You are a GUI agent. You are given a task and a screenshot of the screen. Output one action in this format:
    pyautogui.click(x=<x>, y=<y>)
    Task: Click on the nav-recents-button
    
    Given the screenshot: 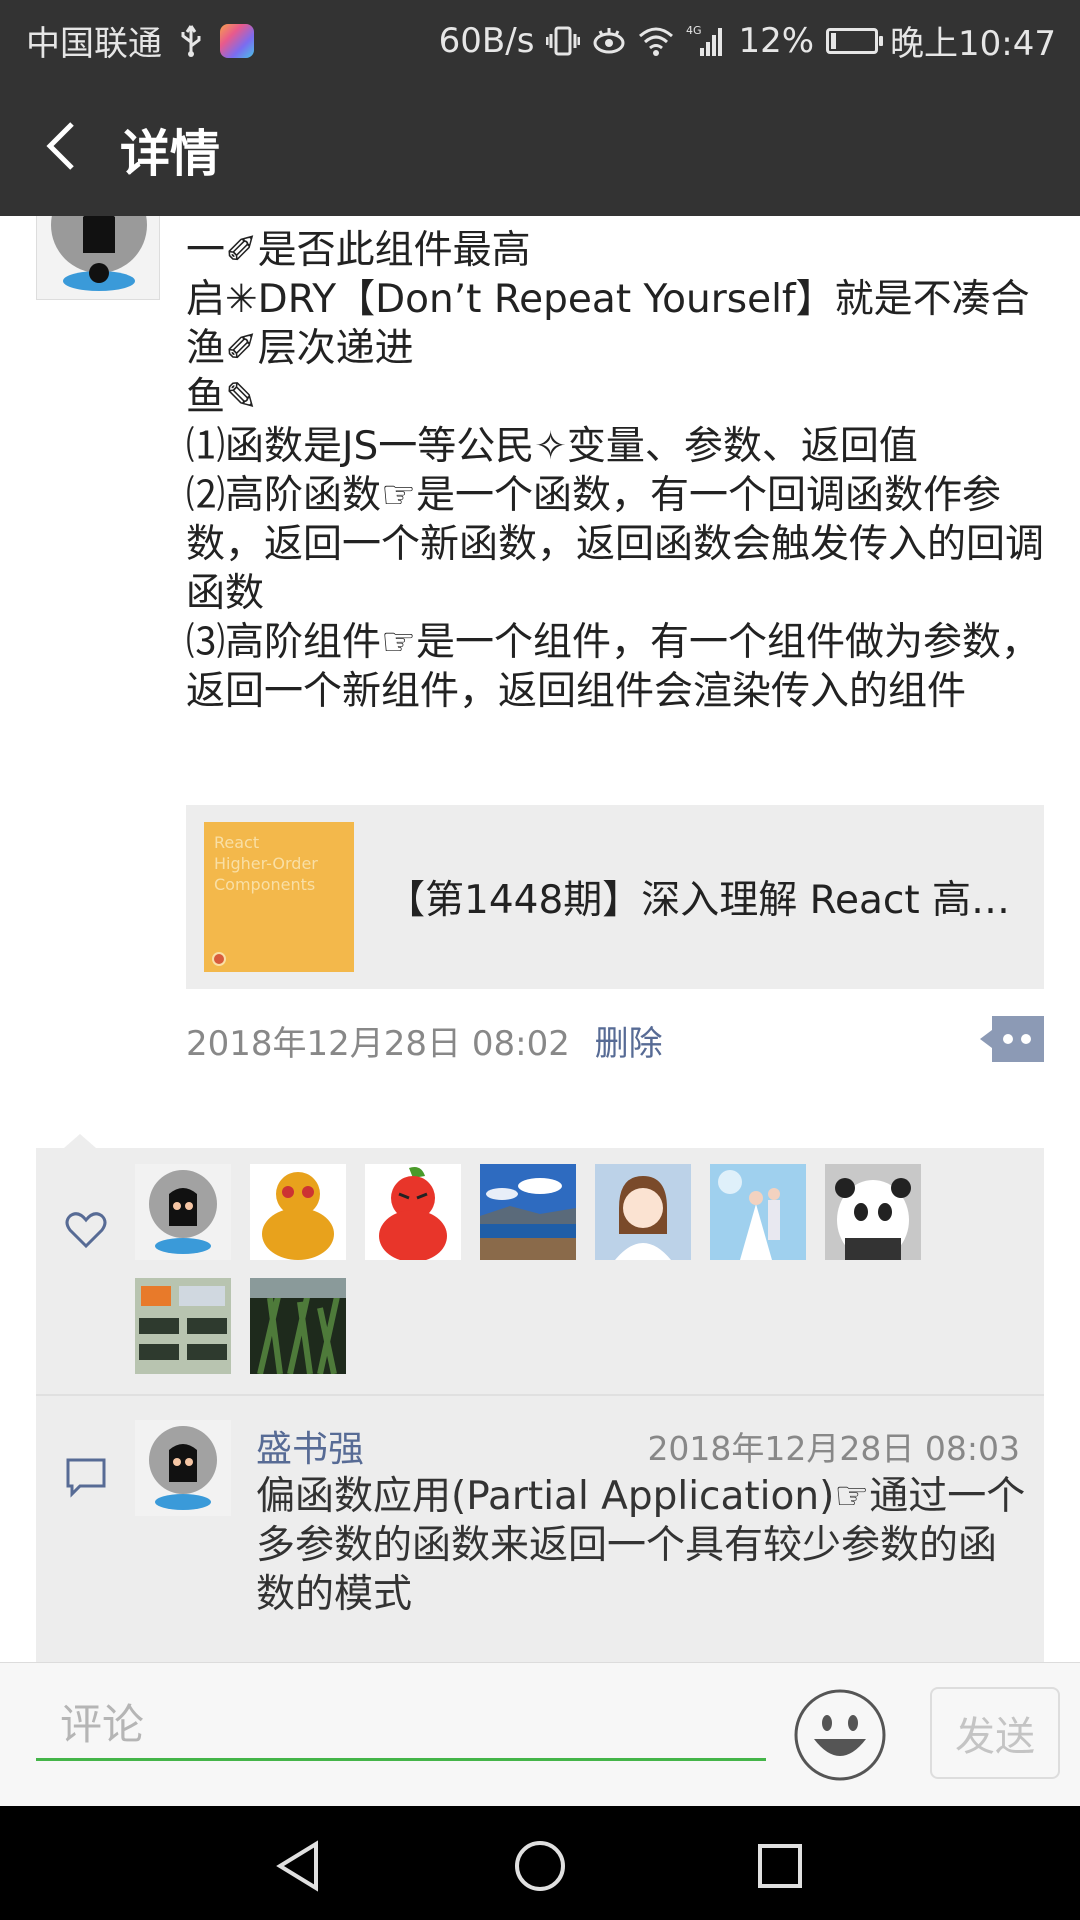 What is the action you would take?
    pyautogui.click(x=780, y=1866)
    